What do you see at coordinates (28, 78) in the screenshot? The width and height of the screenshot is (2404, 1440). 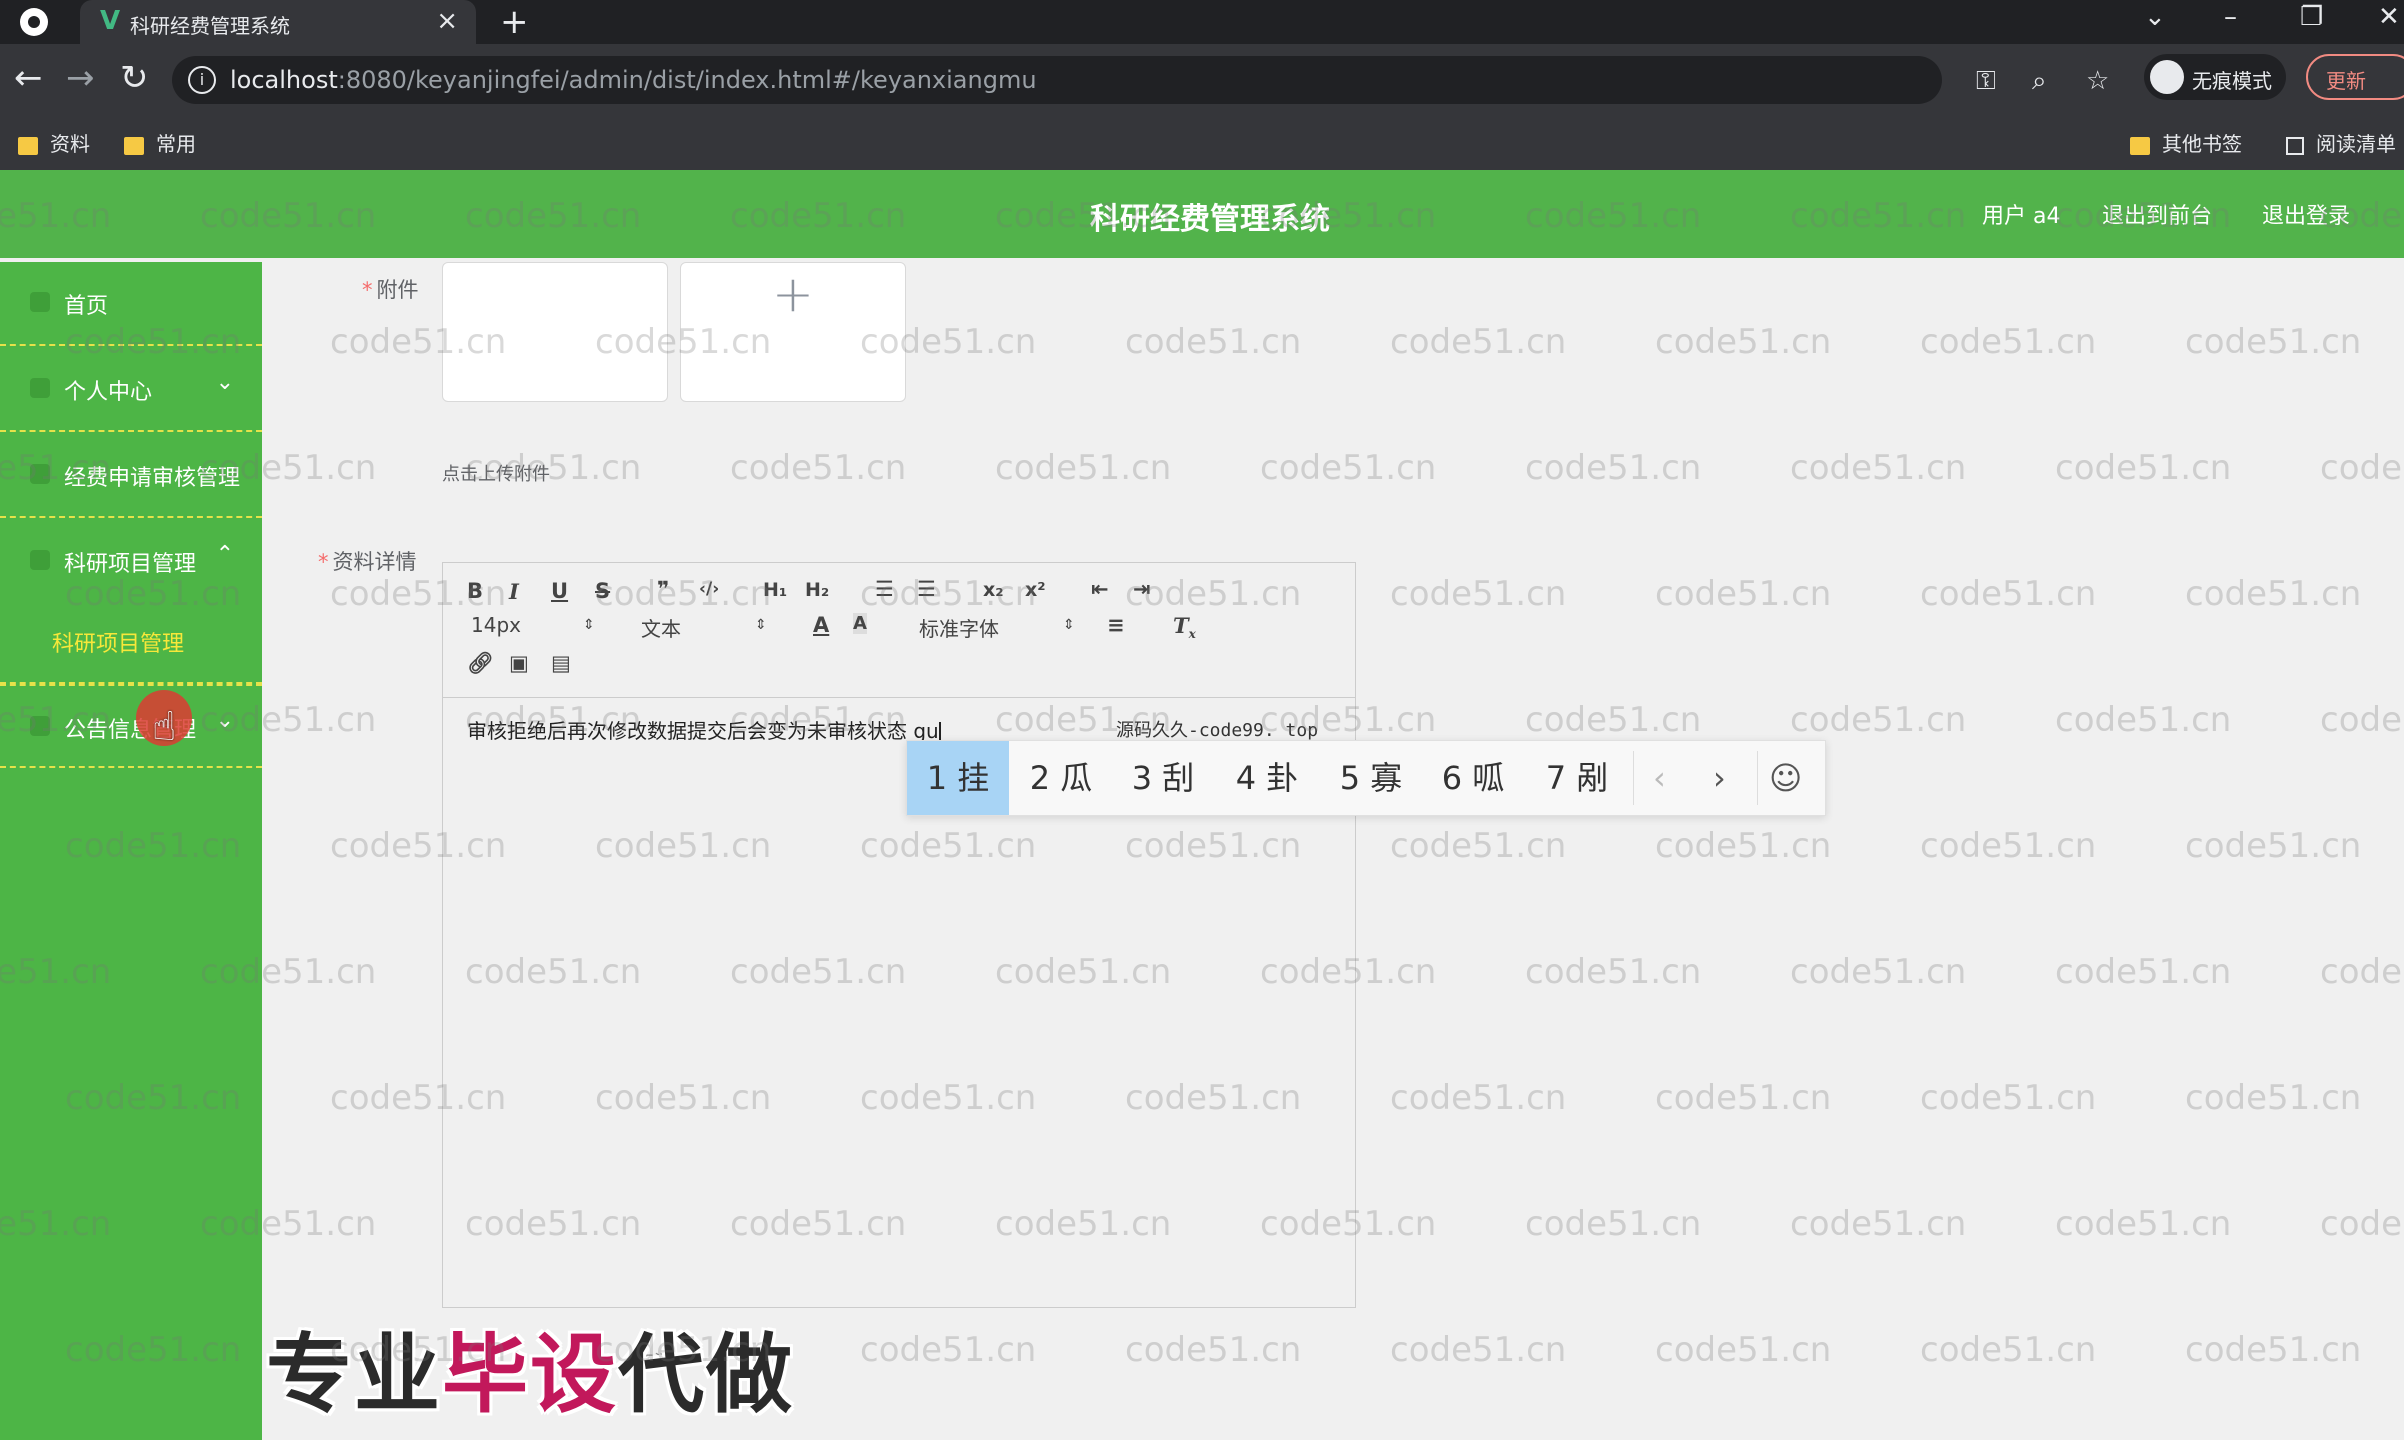 I see `back-icon: ←` at bounding box center [28, 78].